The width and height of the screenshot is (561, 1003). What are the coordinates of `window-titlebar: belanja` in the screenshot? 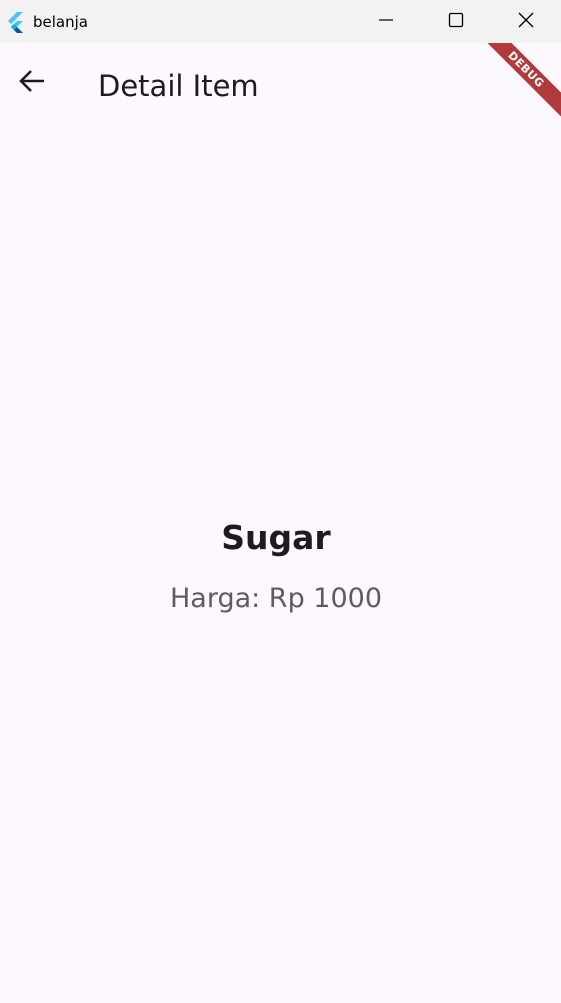 It's located at (280, 21).